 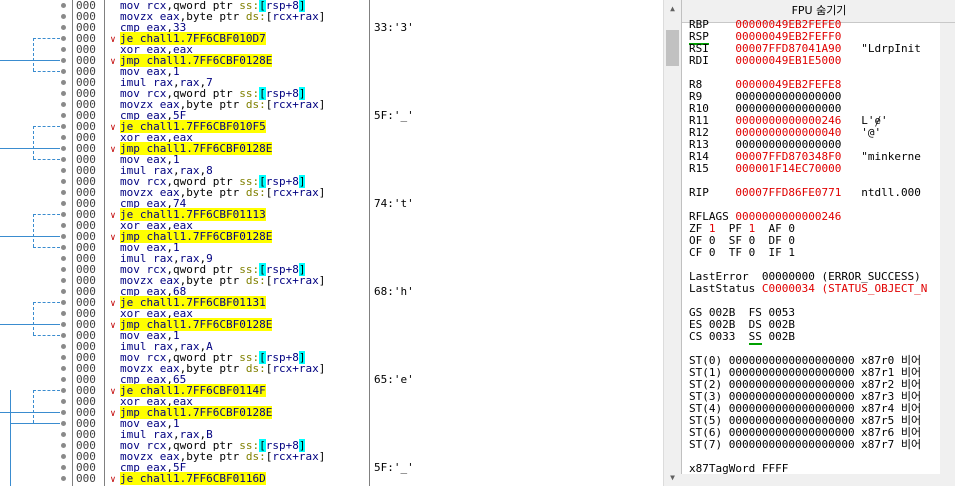 What do you see at coordinates (805, 445) in the screenshot?
I see `register-line: ST(7) 0000000000000000000 x87r7 비어` at bounding box center [805, 445].